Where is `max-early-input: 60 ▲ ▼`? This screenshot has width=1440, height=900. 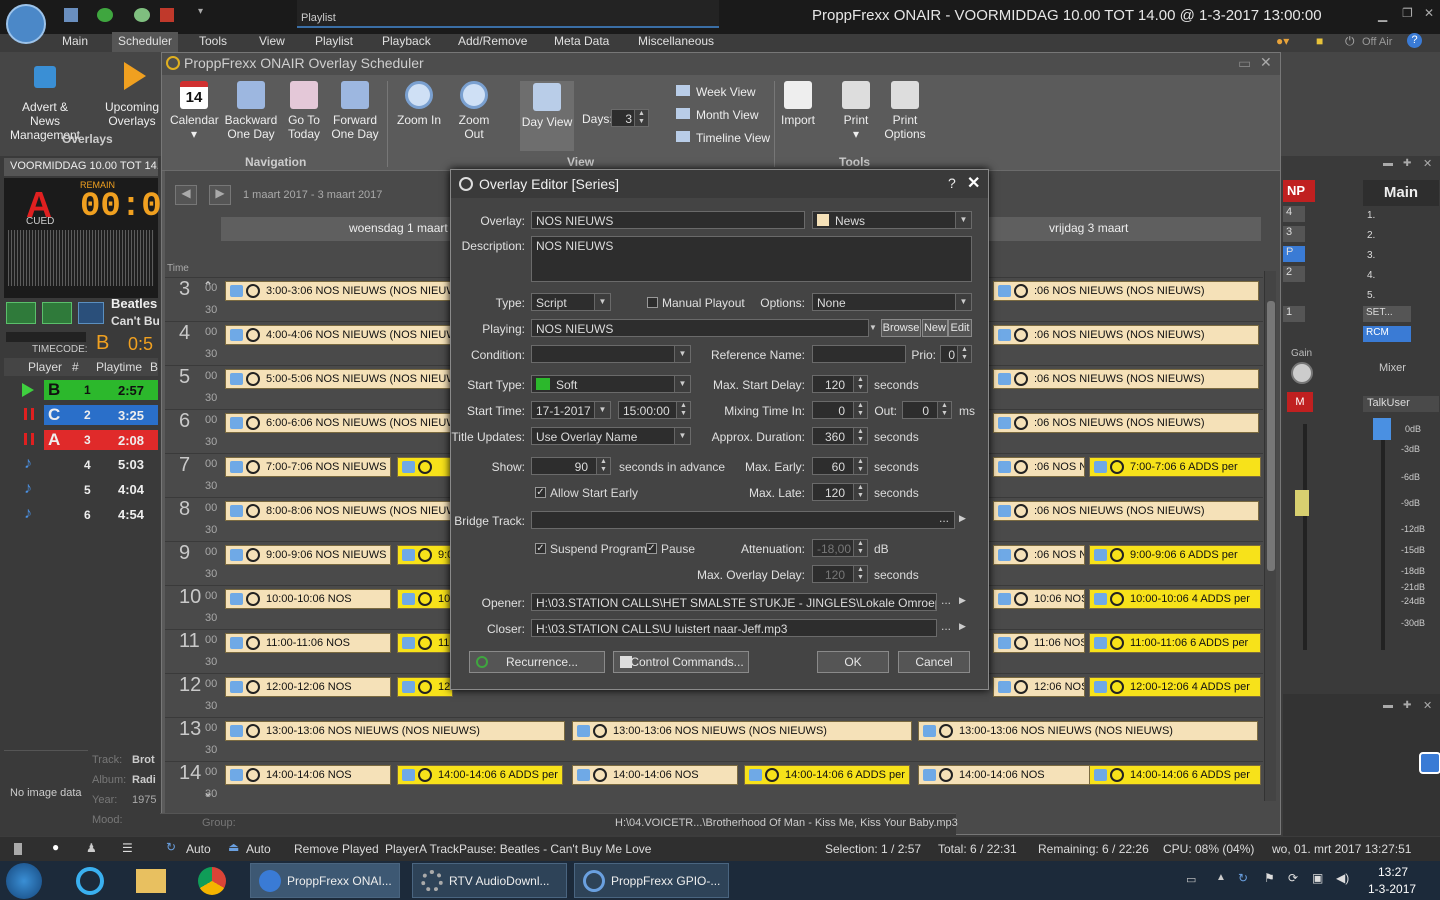
max-early-input: 60 ▲ ▼ is located at coordinates (840, 466).